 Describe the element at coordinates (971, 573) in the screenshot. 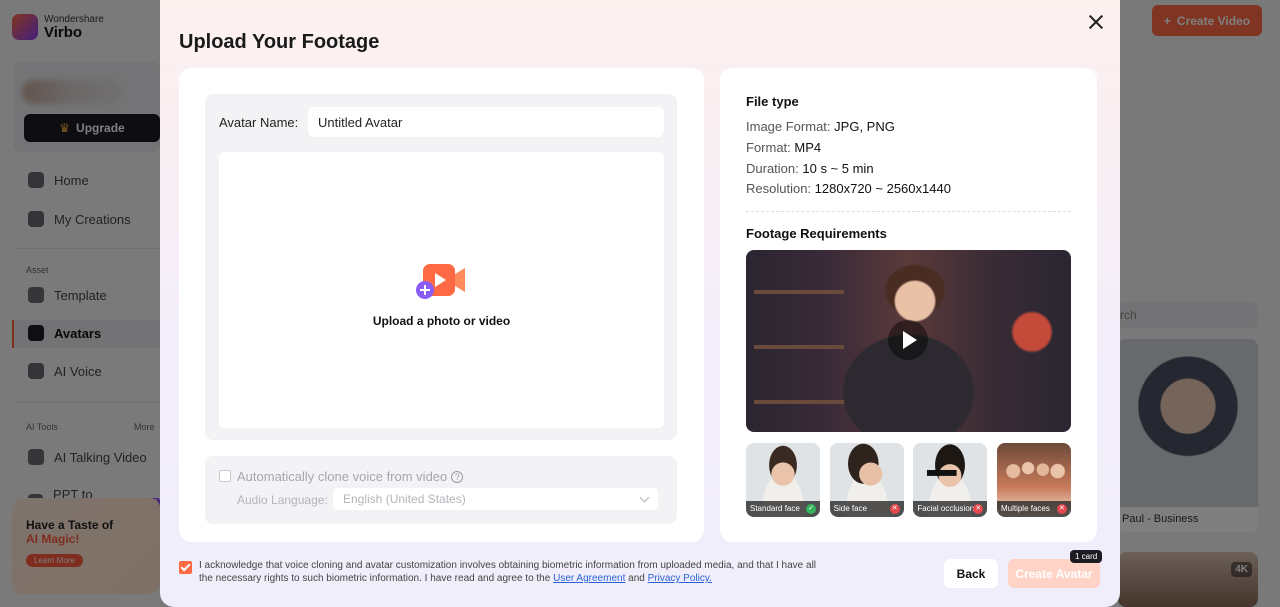

I see `back-button: Back` at that location.